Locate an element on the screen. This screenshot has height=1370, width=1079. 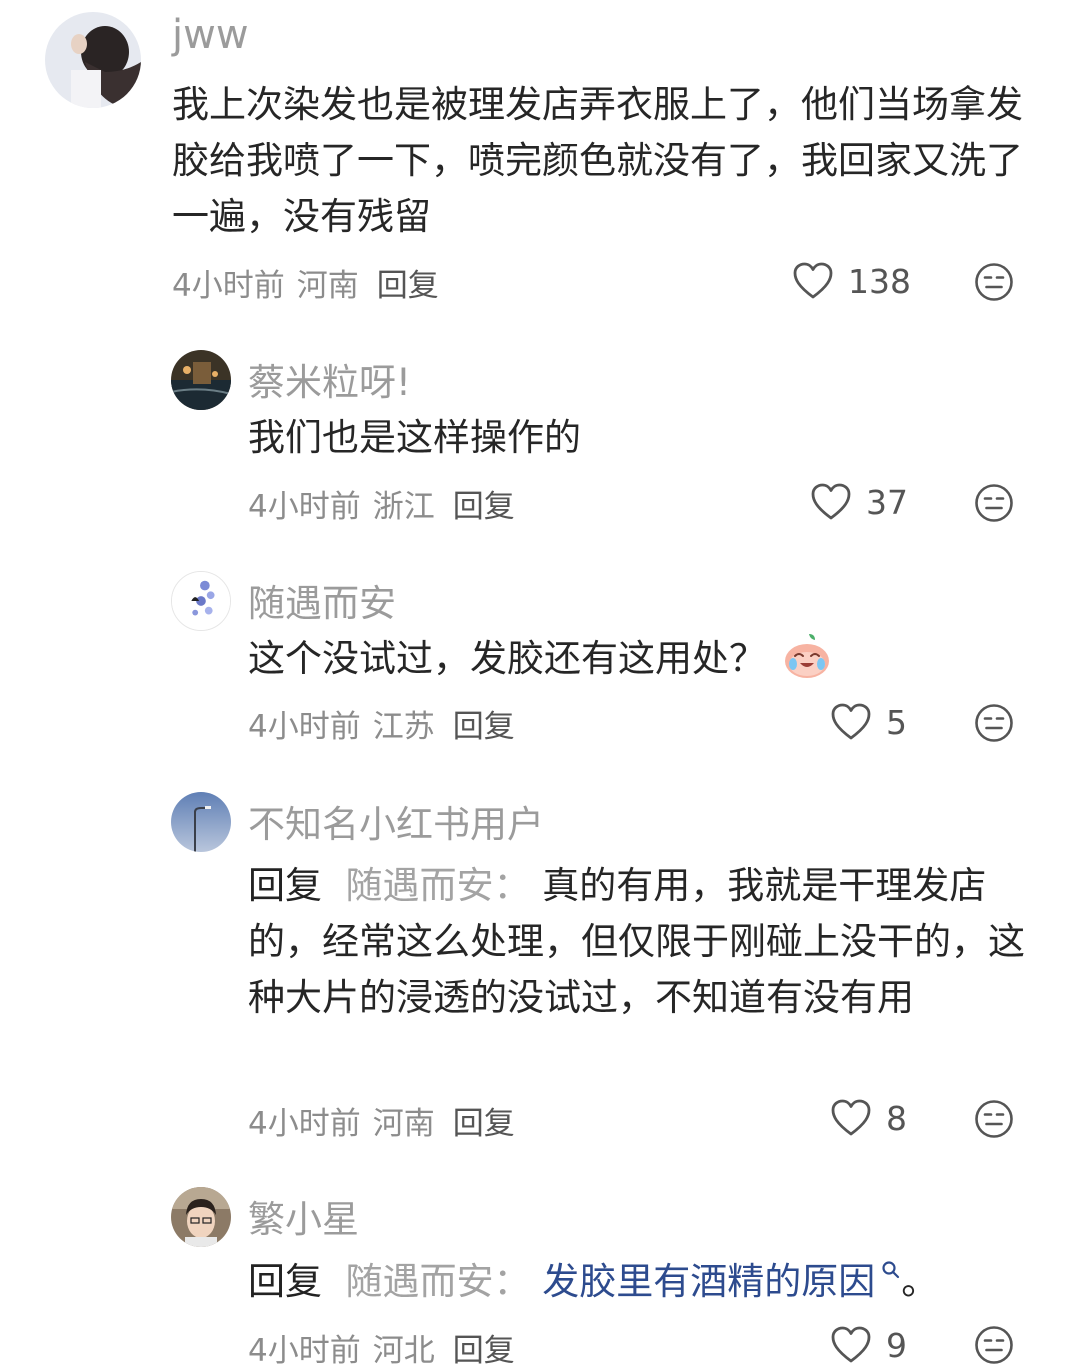
comment-item: 繁小星 回复 随遇而安： 发胶里有酒精的原因。 4小时前 河北 回复 9 is located at coordinates (539, 1272).